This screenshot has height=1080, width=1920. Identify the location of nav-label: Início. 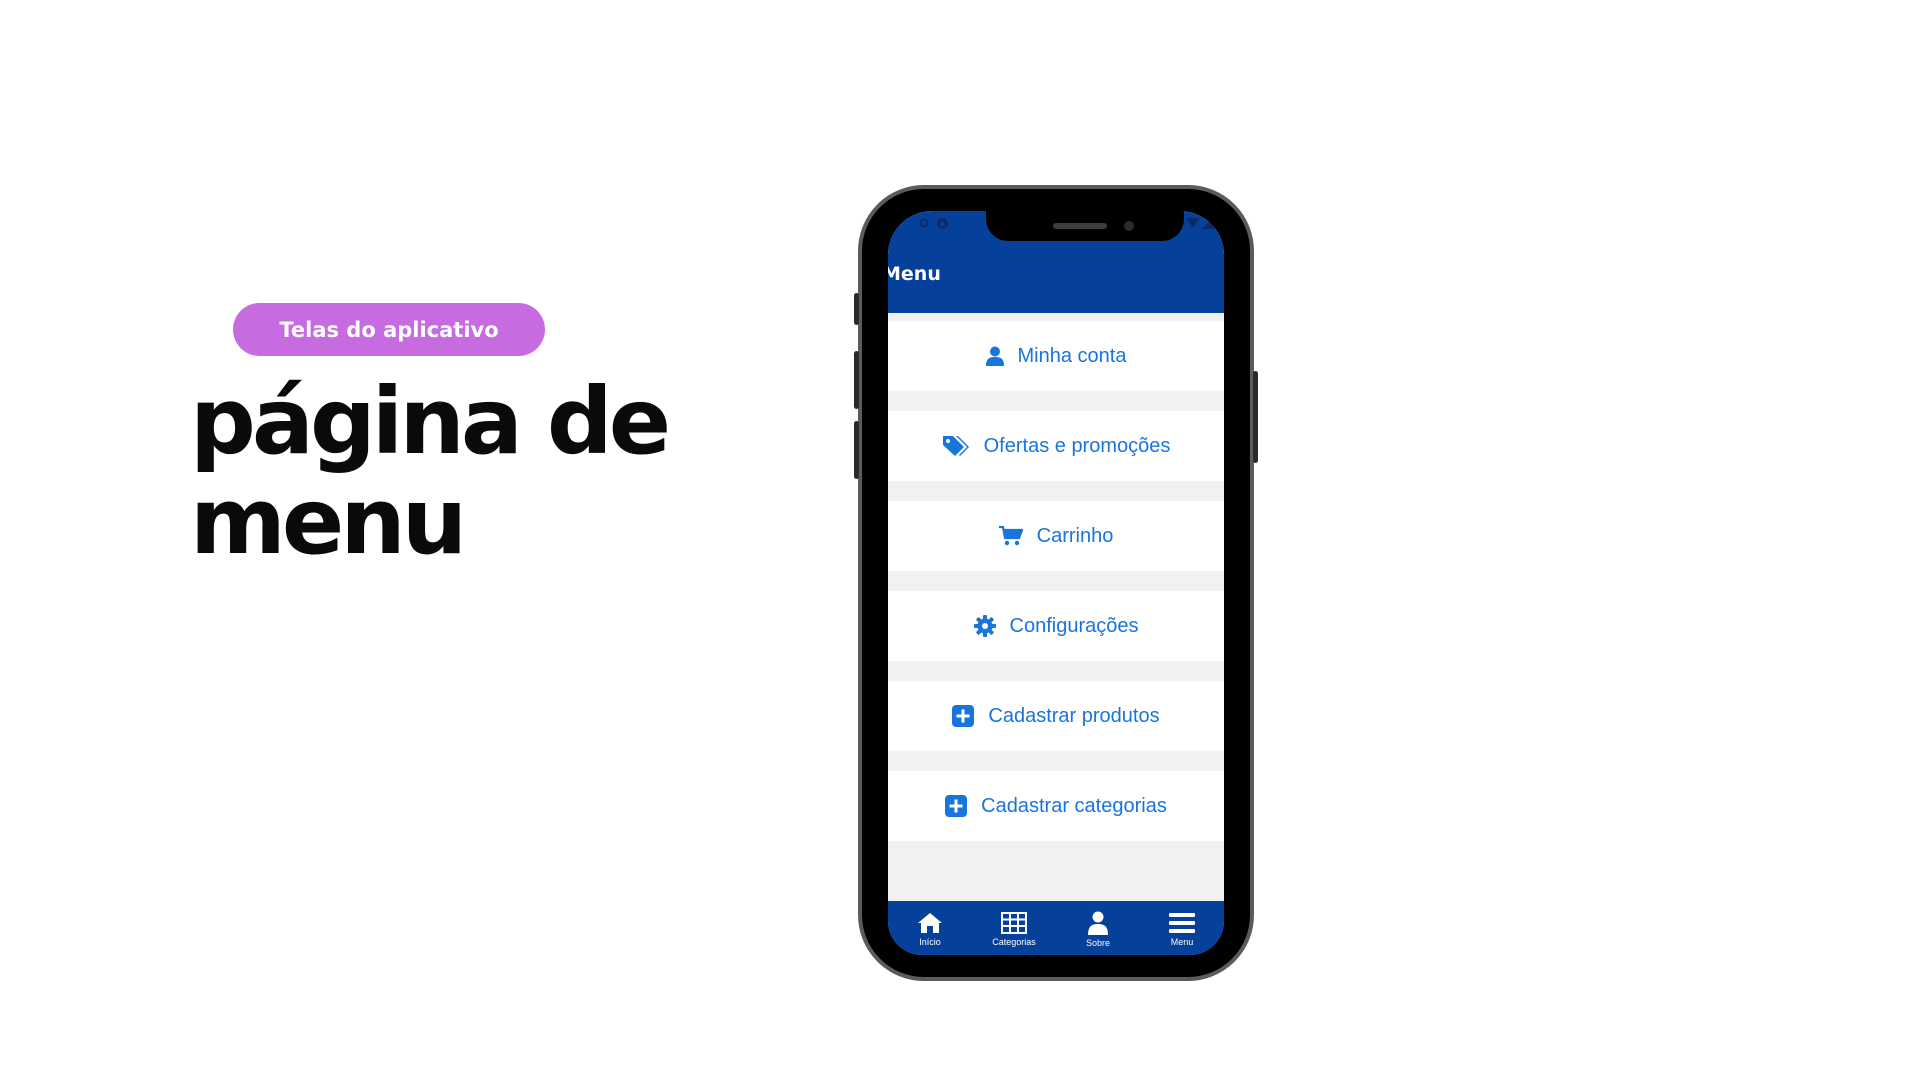
(930, 941).